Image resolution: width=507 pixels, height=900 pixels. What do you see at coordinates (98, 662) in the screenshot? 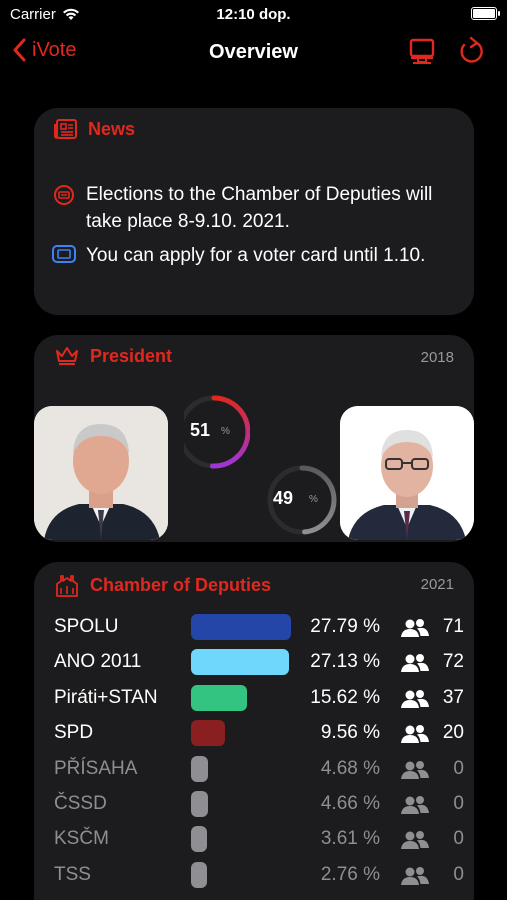
I see `party-name: ANO 2011` at bounding box center [98, 662].